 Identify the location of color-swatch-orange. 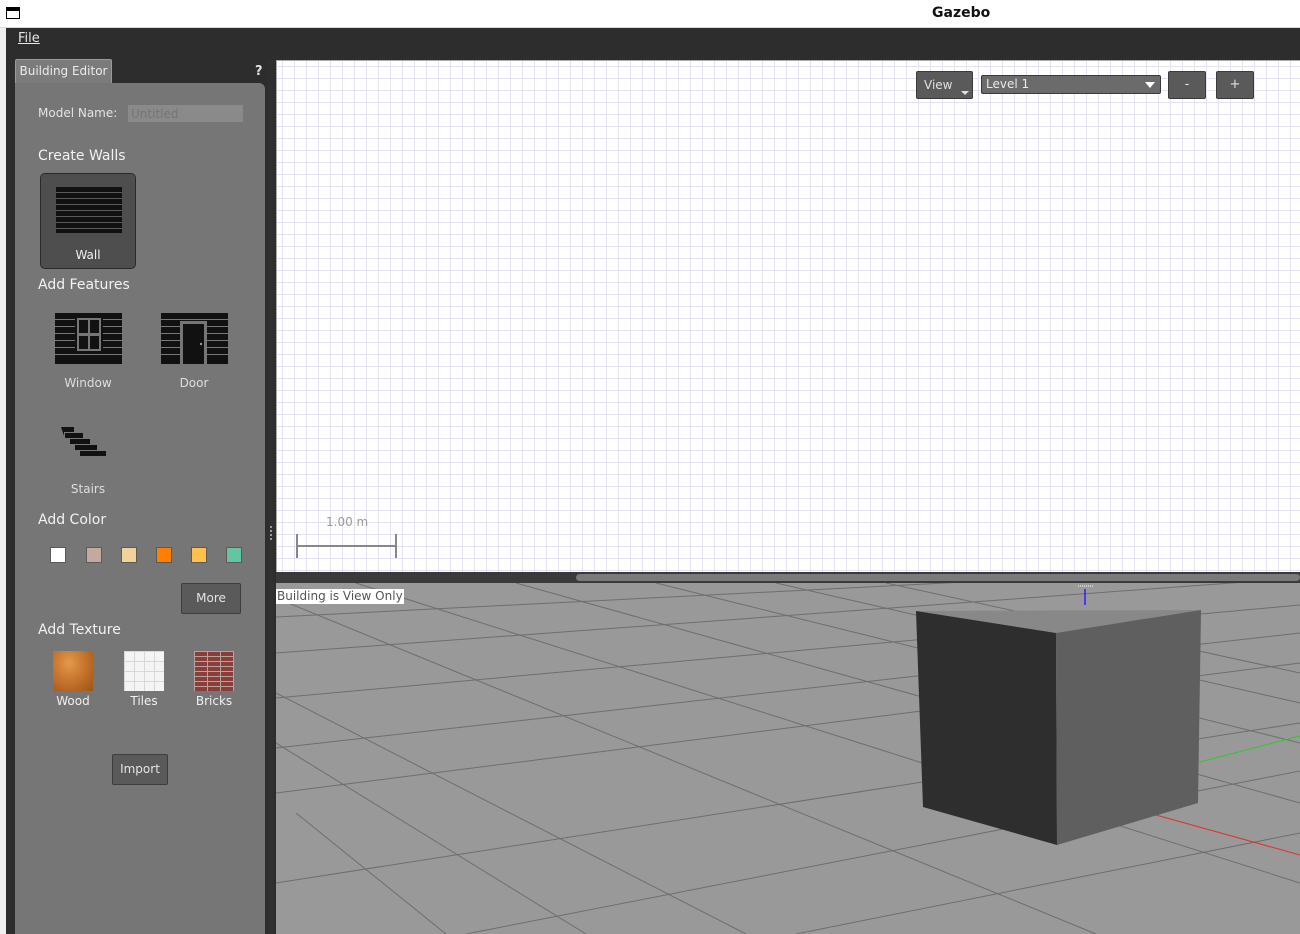
(164, 555).